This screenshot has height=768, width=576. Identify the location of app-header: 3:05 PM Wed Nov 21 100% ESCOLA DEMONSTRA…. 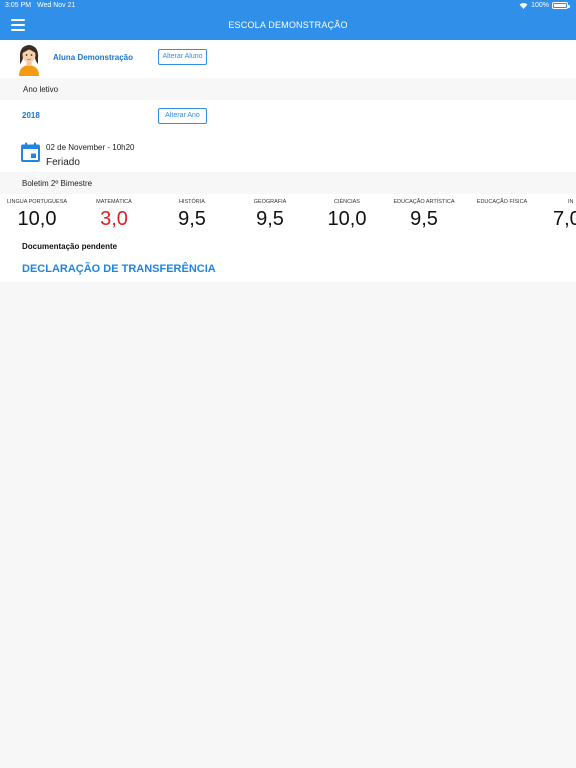
(288, 20).